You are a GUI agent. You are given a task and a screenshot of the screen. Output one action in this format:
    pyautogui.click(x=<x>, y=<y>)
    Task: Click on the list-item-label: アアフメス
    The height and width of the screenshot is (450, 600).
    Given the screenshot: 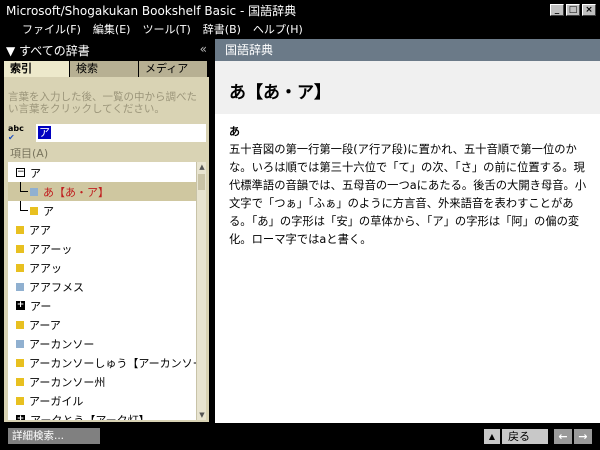 What is the action you would take?
    pyautogui.click(x=56, y=287)
    